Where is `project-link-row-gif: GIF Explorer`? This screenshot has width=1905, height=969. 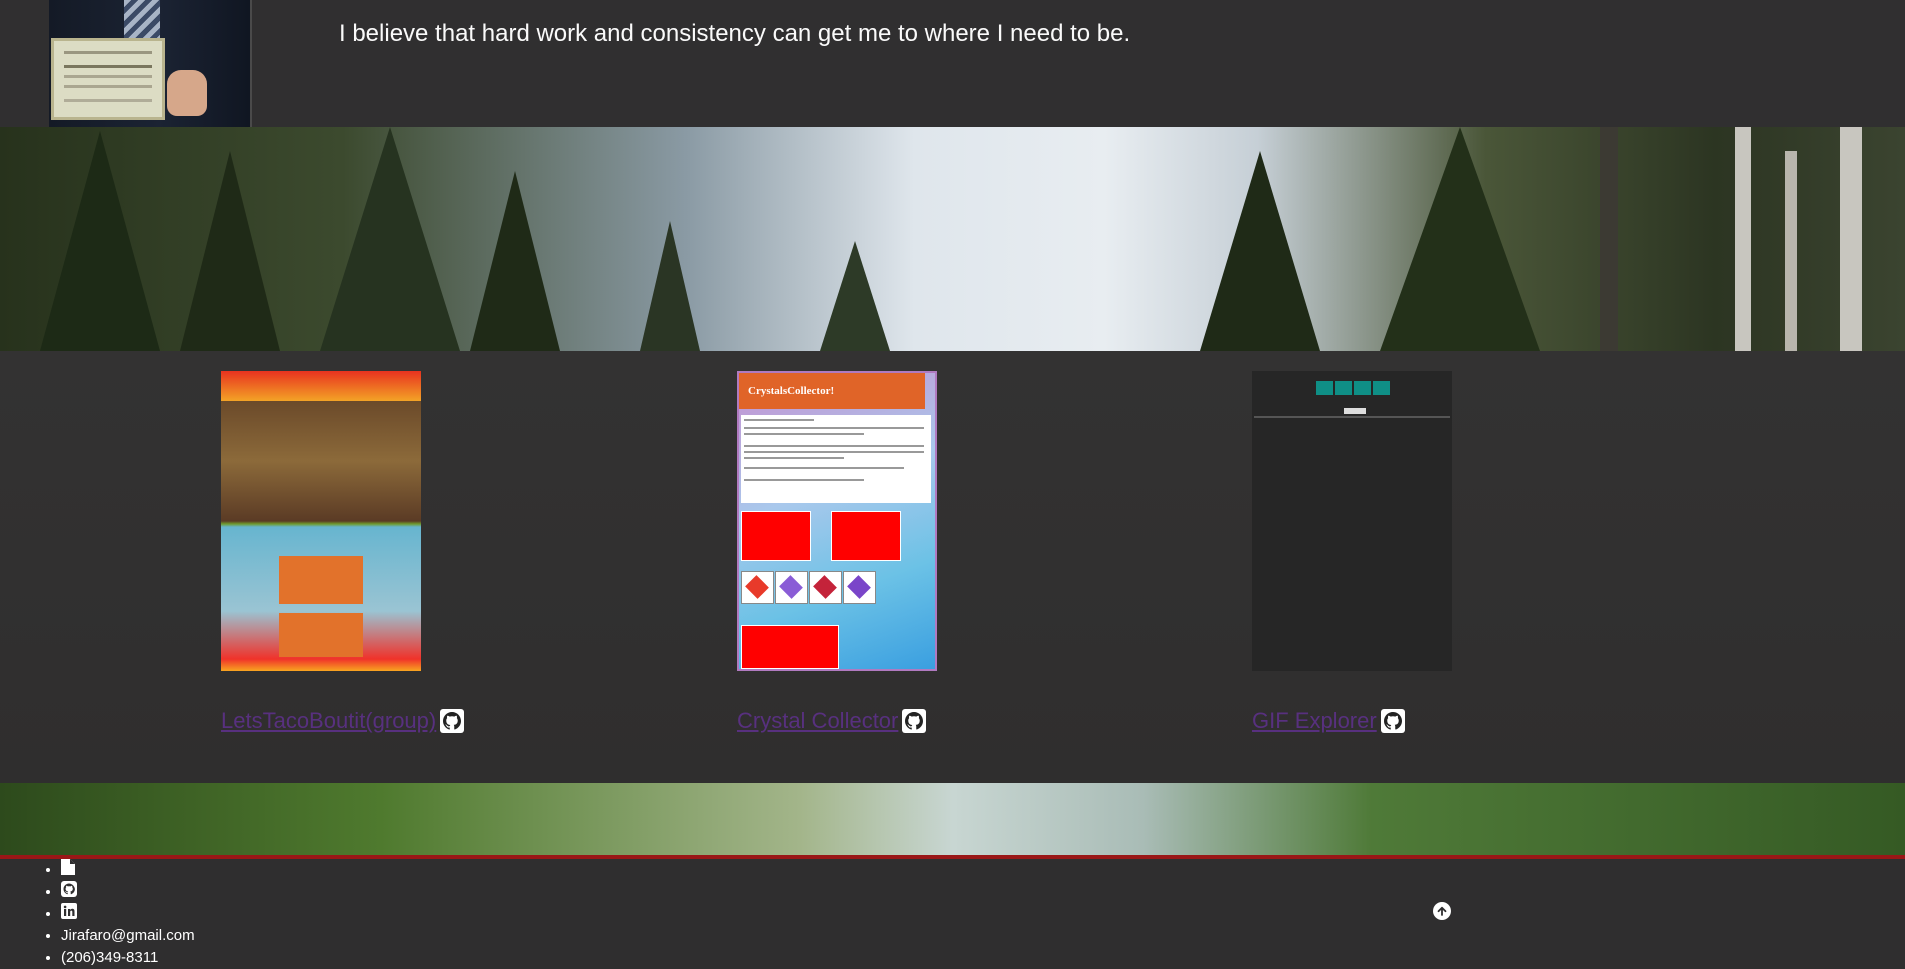 project-link-row-gif: GIF Explorer is located at coordinates (1328, 721).